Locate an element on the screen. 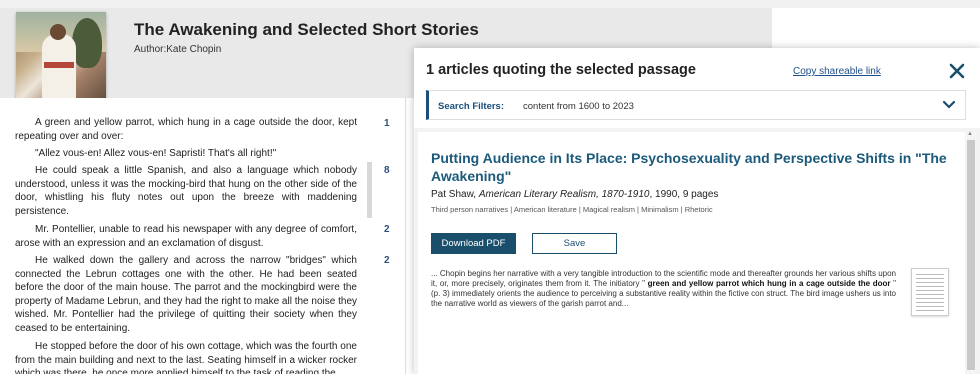 The height and width of the screenshot is (374, 980). article-year-pages: , 1990, 9 pages is located at coordinates (684, 194).